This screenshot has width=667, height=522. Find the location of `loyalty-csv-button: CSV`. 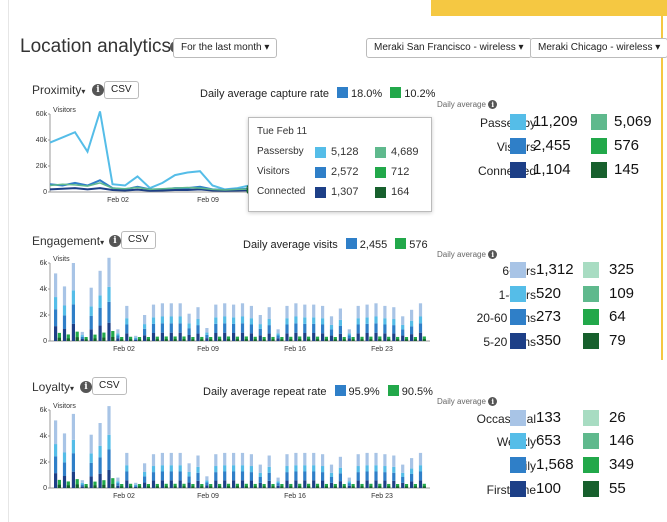

loyalty-csv-button: CSV is located at coordinates (109, 386).